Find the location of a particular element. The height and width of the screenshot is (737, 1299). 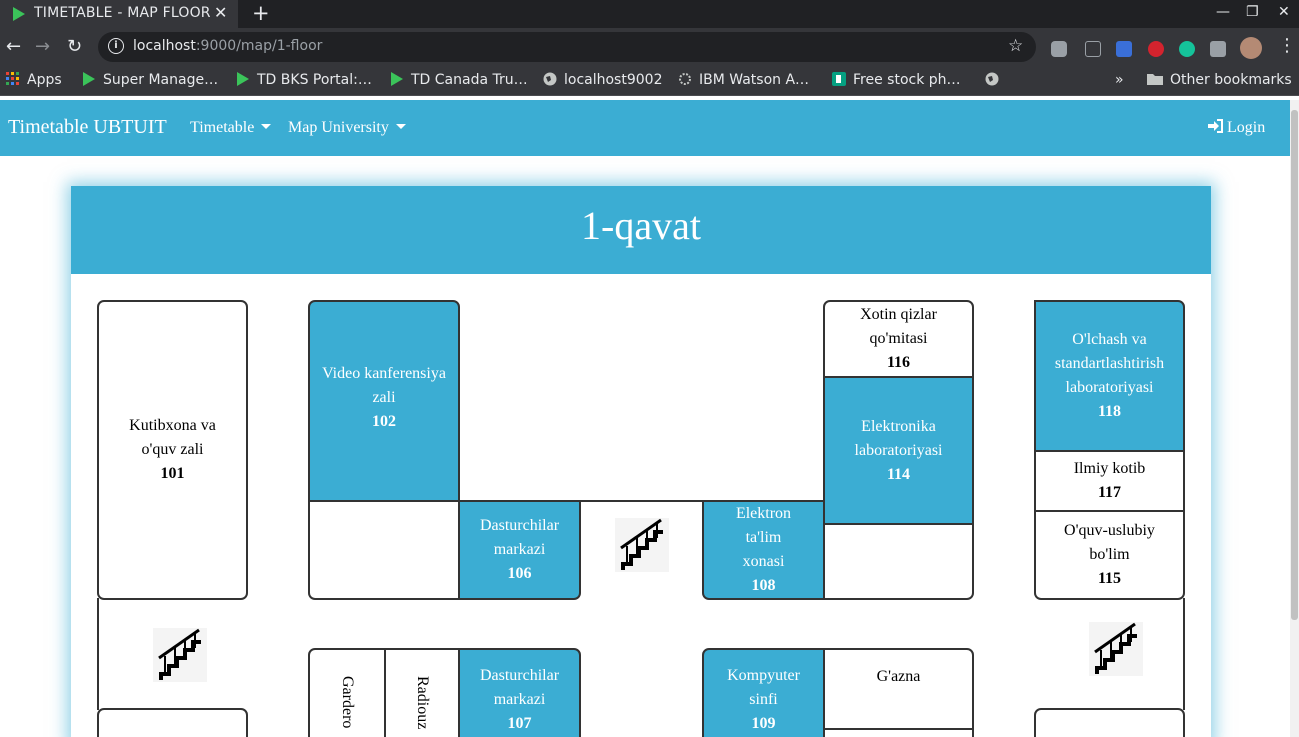

room-empty-a is located at coordinates (384, 550).